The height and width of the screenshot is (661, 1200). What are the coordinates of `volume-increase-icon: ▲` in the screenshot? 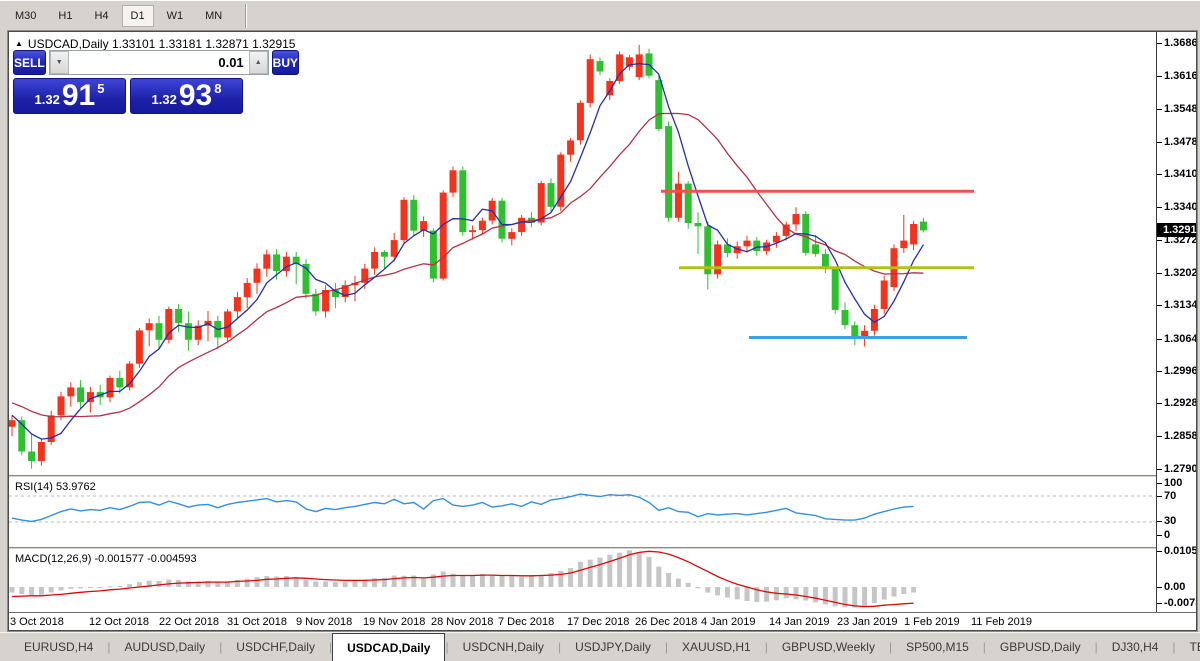 It's located at (258, 62).